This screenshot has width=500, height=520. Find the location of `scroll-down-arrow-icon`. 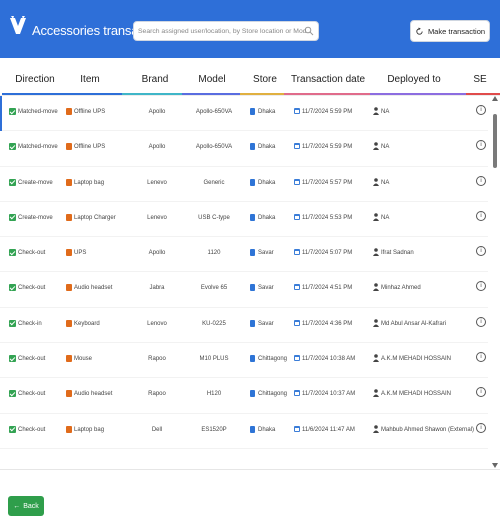

scroll-down-arrow-icon is located at coordinates (495, 465).